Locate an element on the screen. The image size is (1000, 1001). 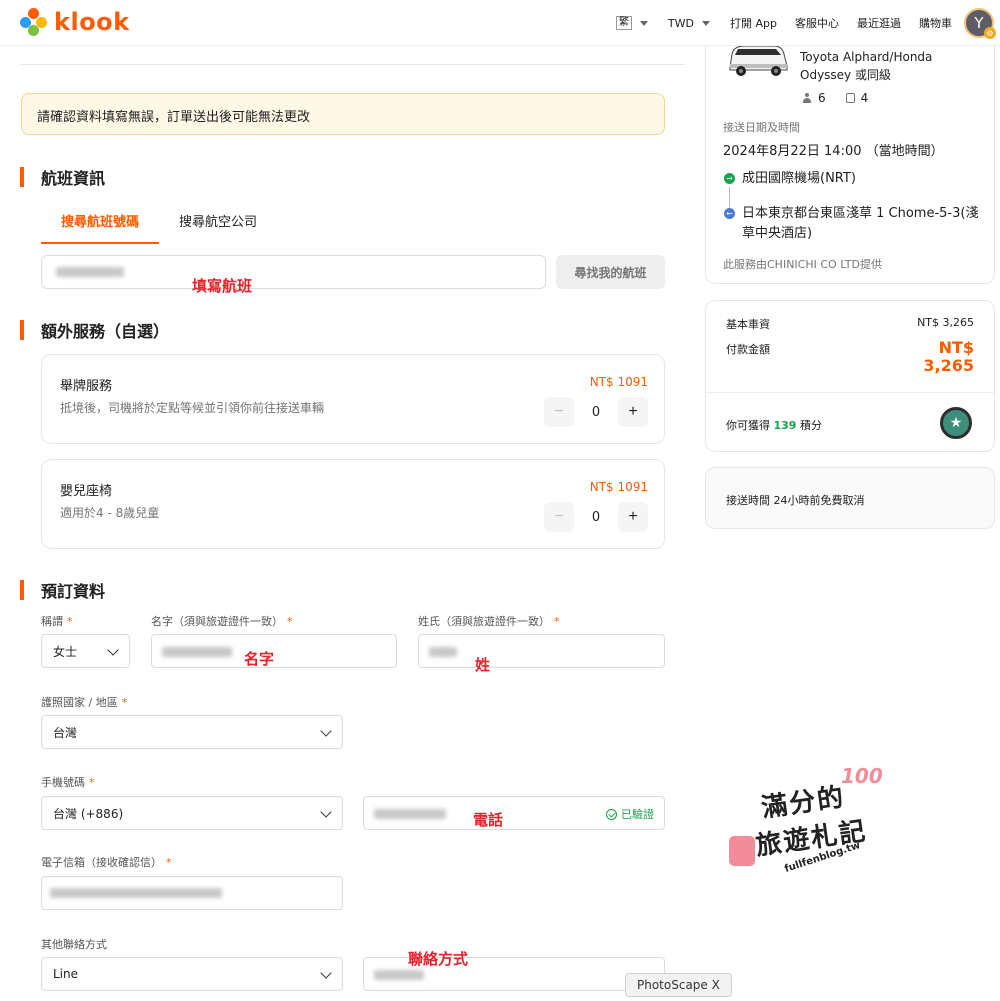
language-selector: 繁 is located at coordinates (631, 23).